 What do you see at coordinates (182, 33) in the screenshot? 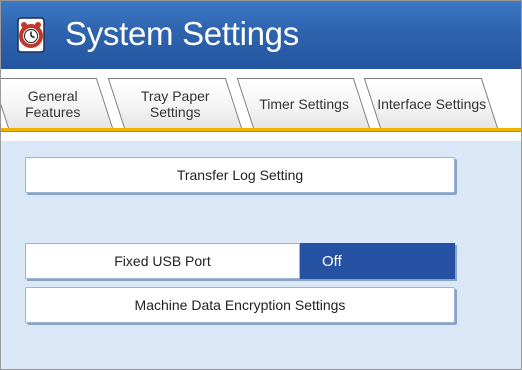
I see `page-title: System Settings` at bounding box center [182, 33].